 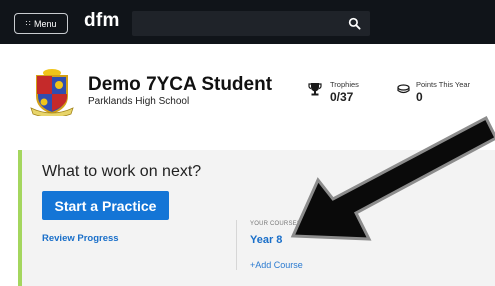 I want to click on menu-button: ∷ Menu, so click(x=41, y=23).